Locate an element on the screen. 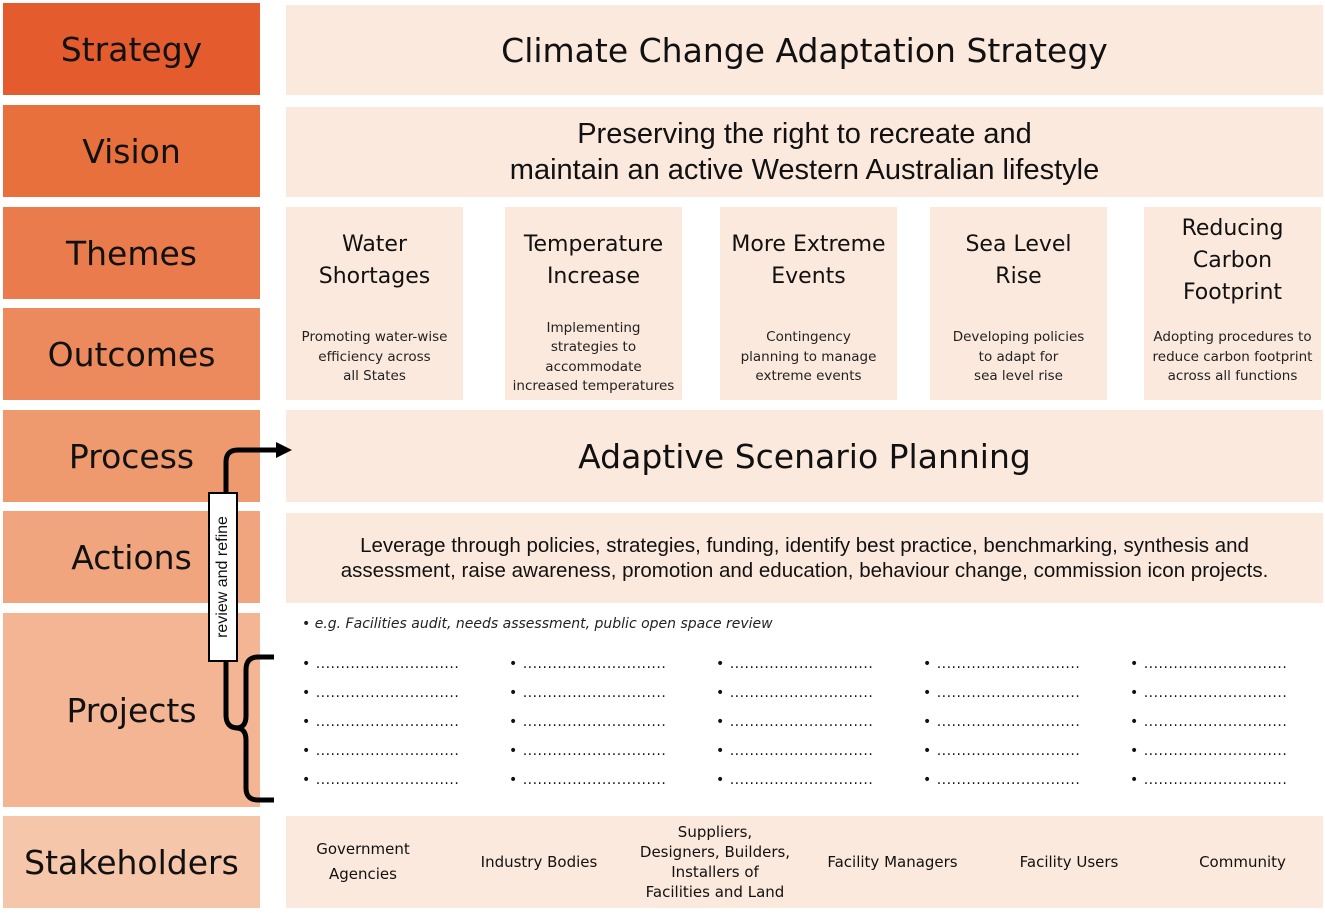  outcome-line: to adapt for is located at coordinates (1018, 356).